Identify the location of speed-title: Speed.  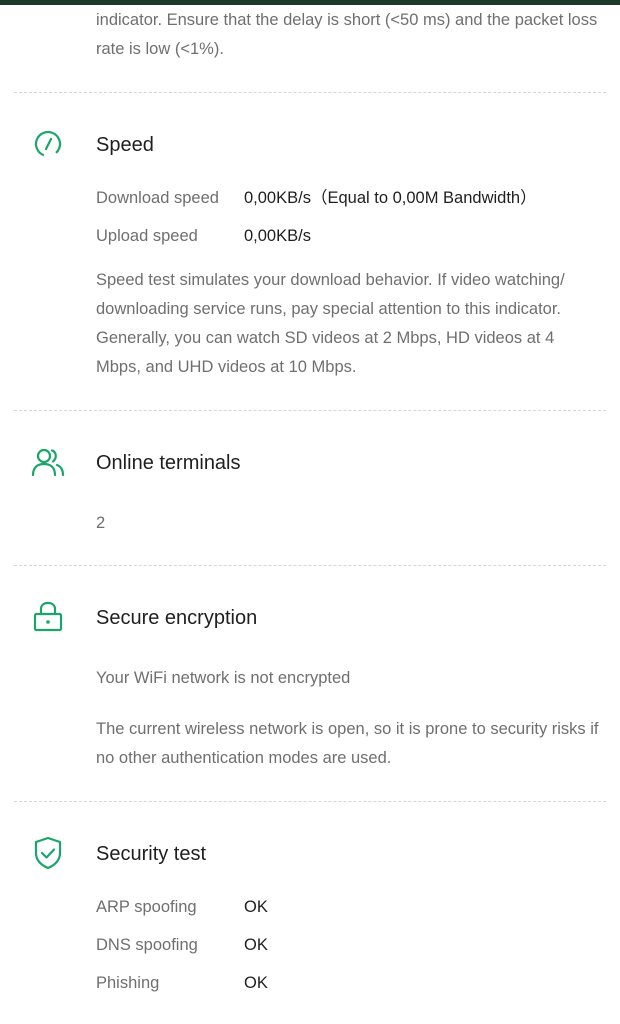
(125, 145).